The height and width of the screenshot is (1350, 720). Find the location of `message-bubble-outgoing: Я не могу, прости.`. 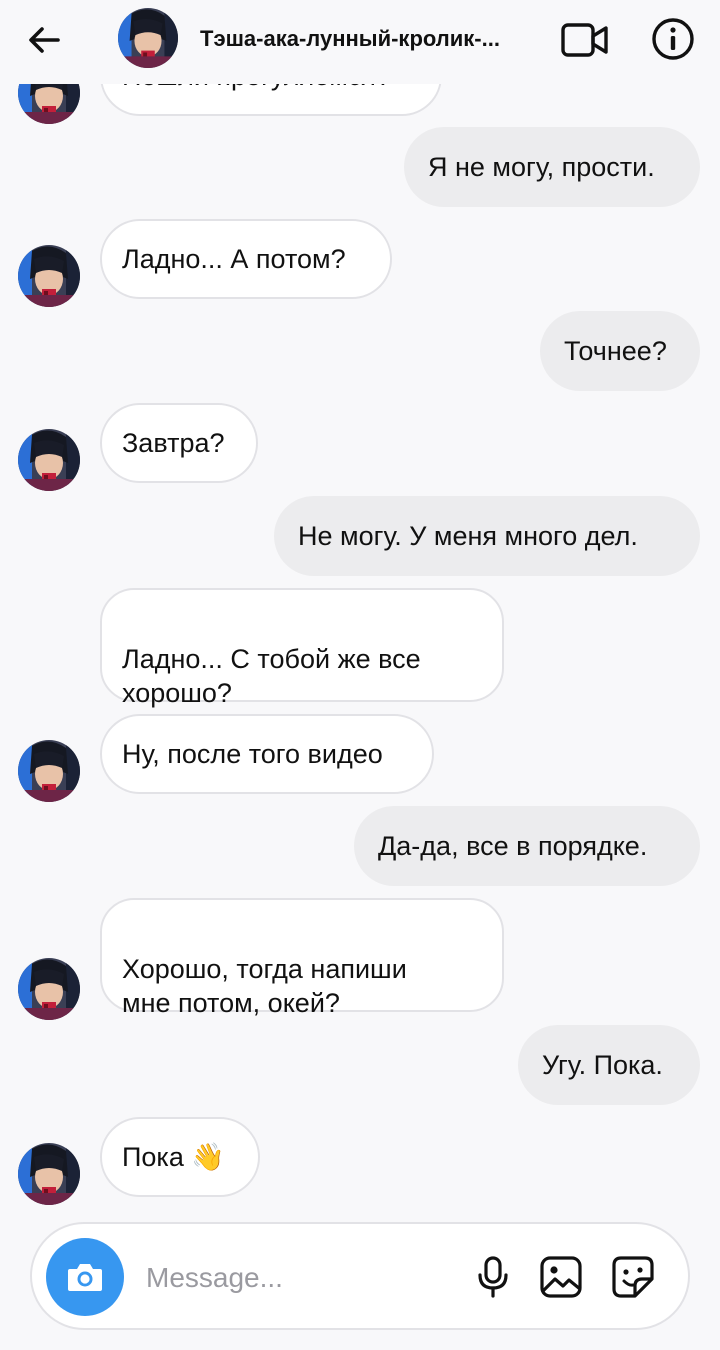

message-bubble-outgoing: Я не могу, прости. is located at coordinates (552, 167).